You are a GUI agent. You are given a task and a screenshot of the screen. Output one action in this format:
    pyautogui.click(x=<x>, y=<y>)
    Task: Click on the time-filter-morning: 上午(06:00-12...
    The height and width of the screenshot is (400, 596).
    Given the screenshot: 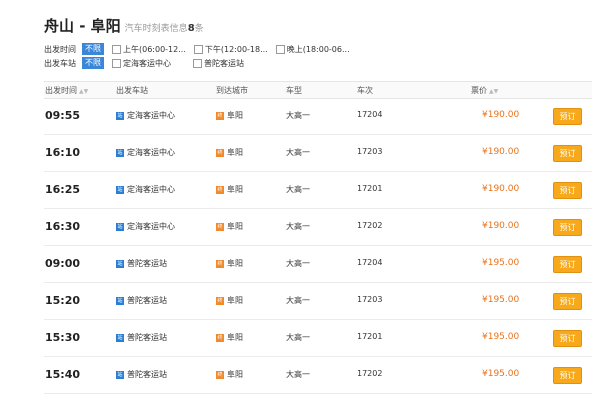 What is the action you would take?
    pyautogui.click(x=149, y=49)
    